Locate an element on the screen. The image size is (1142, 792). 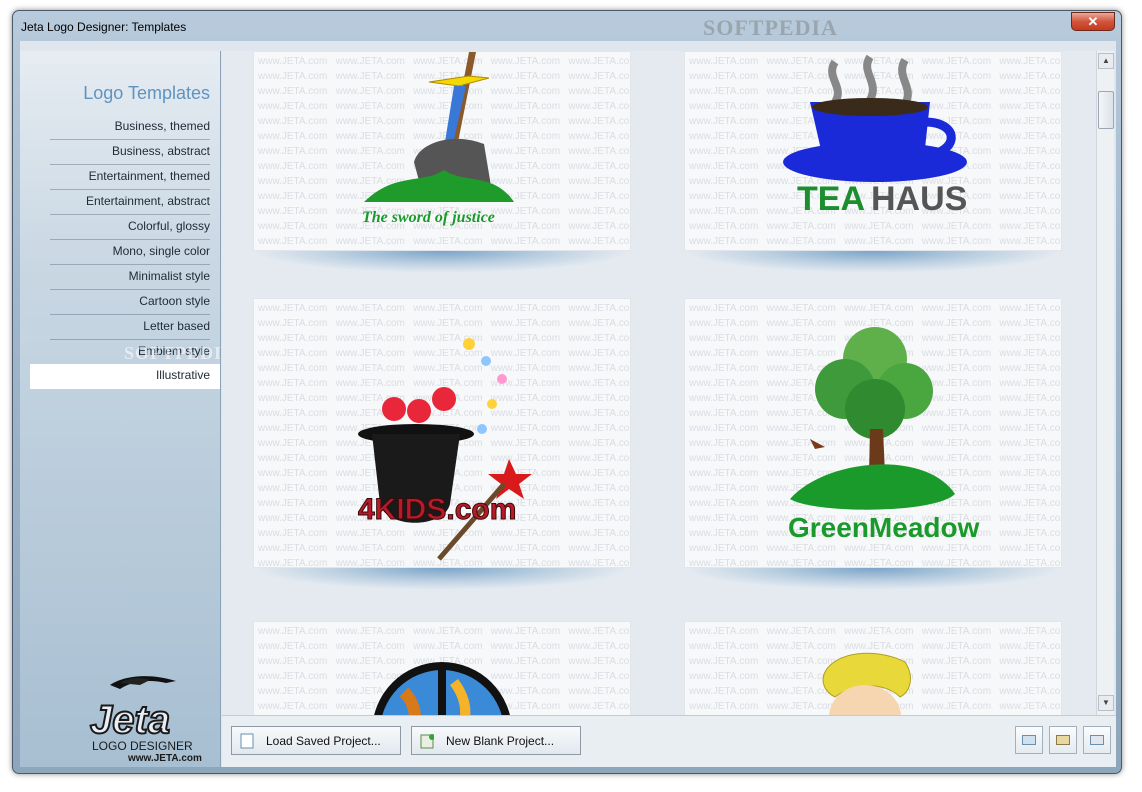
sidebar-item-minimalist-style: Minimalist style is located at coordinates (130, 277).